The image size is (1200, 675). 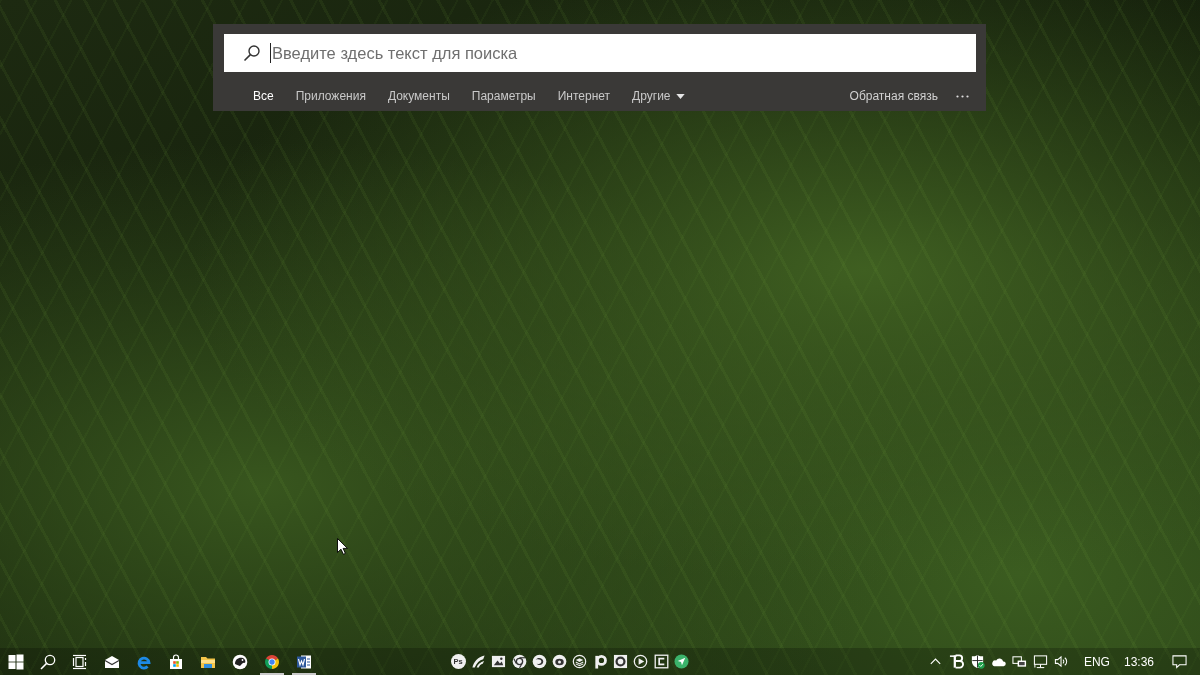 I want to click on envelope-icon, so click(x=112, y=661).